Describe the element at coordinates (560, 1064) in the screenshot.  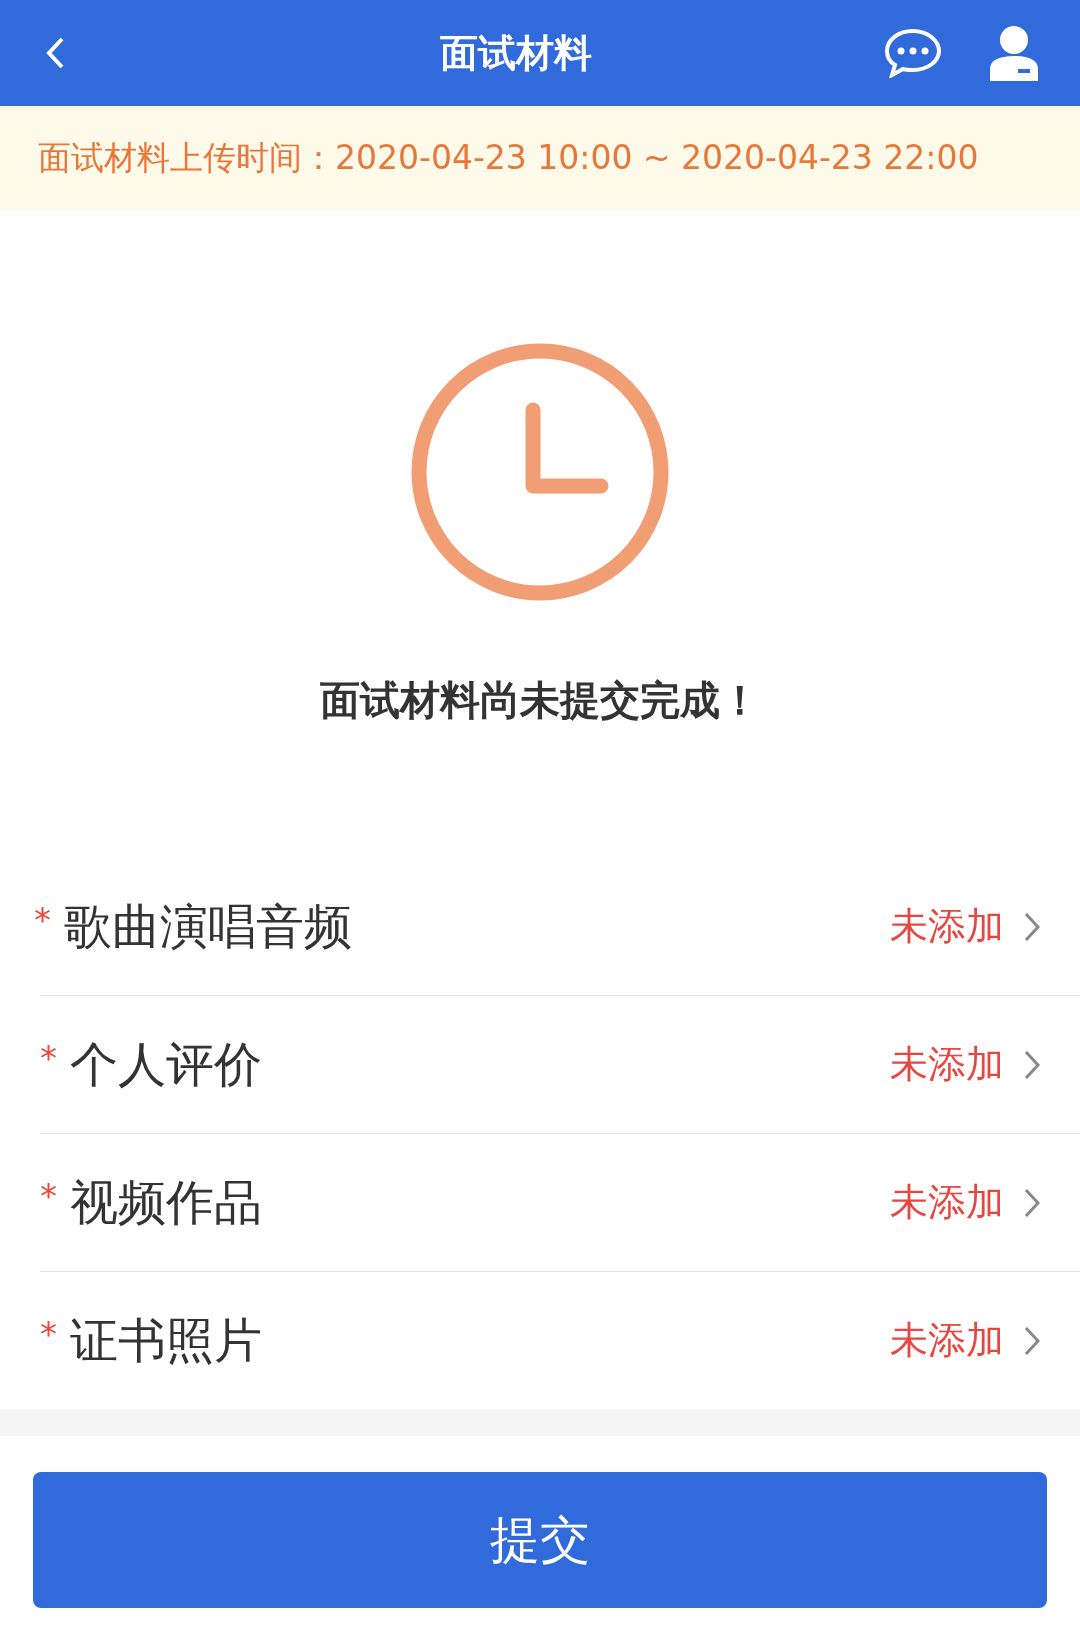
I see `material-item: * 个人评价 未添加` at that location.